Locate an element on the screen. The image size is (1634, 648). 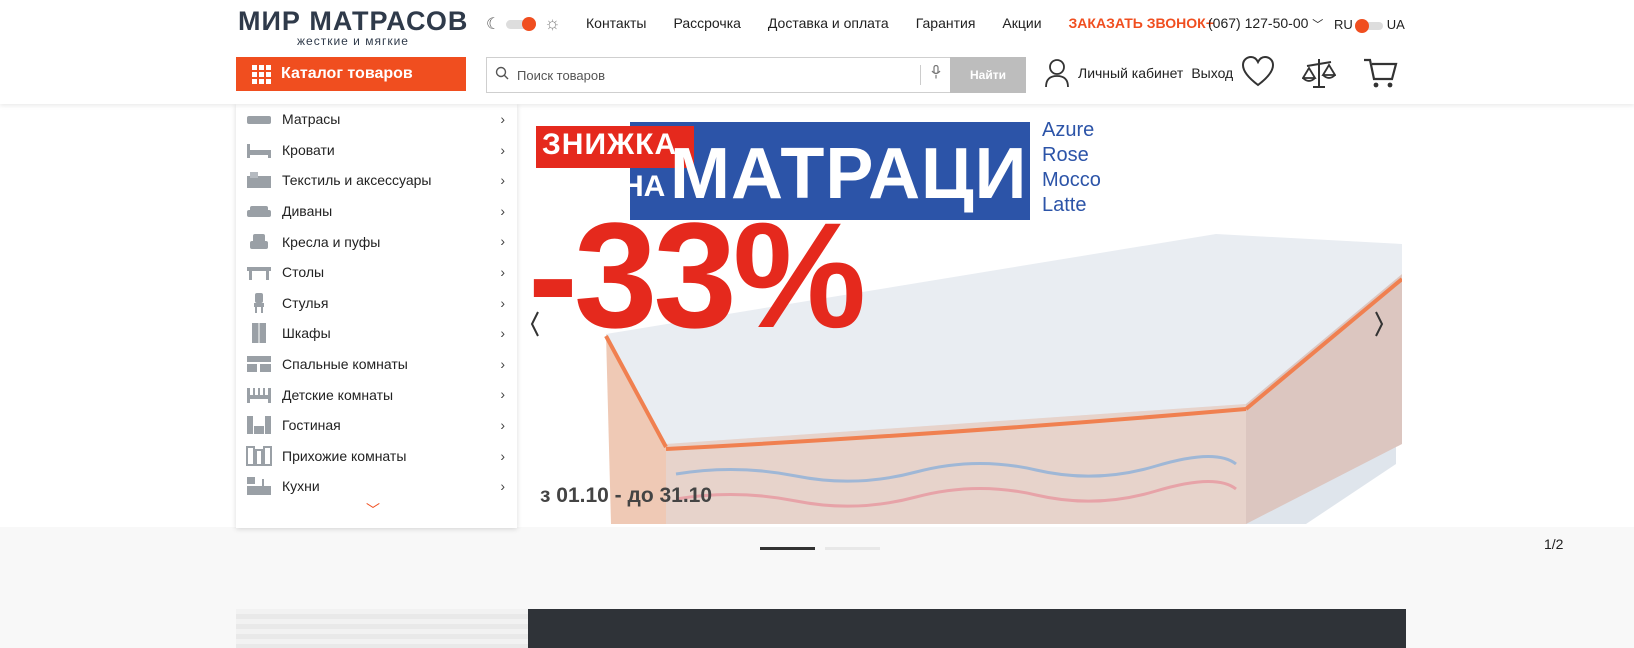
search-button: Найти is located at coordinates (988, 75).